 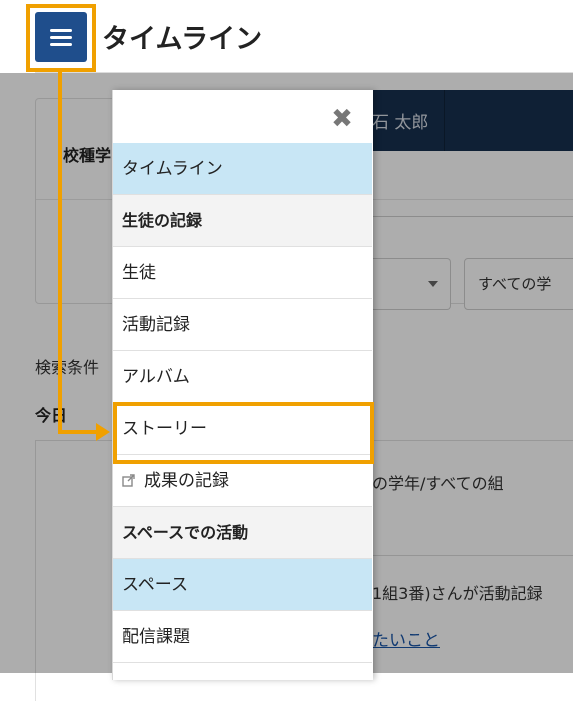 What do you see at coordinates (61, 38) in the screenshot?
I see `highlight-hamburger` at bounding box center [61, 38].